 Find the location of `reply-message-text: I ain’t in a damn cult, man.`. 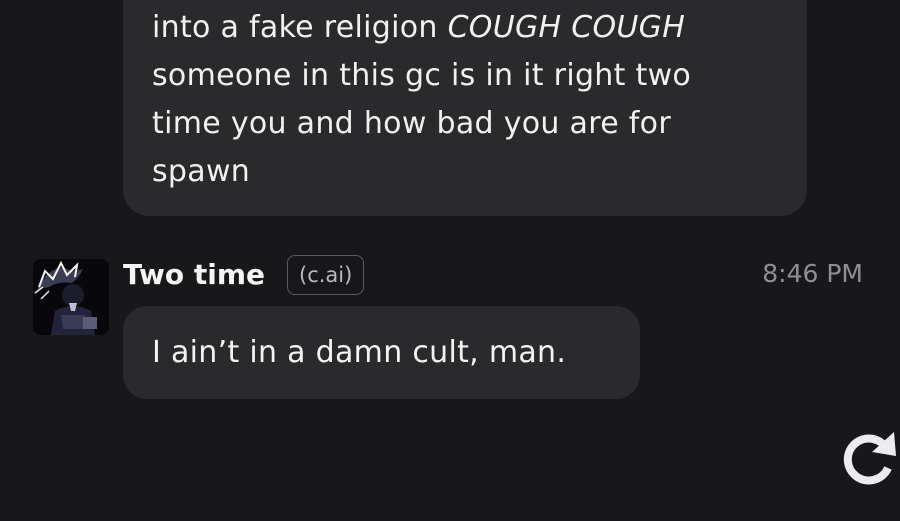

reply-message-text: I ain’t in a damn cult, man. is located at coordinates (359, 352).